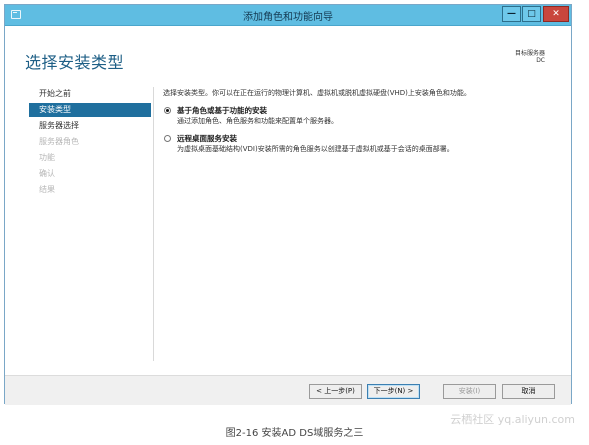  What do you see at coordinates (47, 173) in the screenshot?
I see `nav-item-confirmation: 确认` at bounding box center [47, 173].